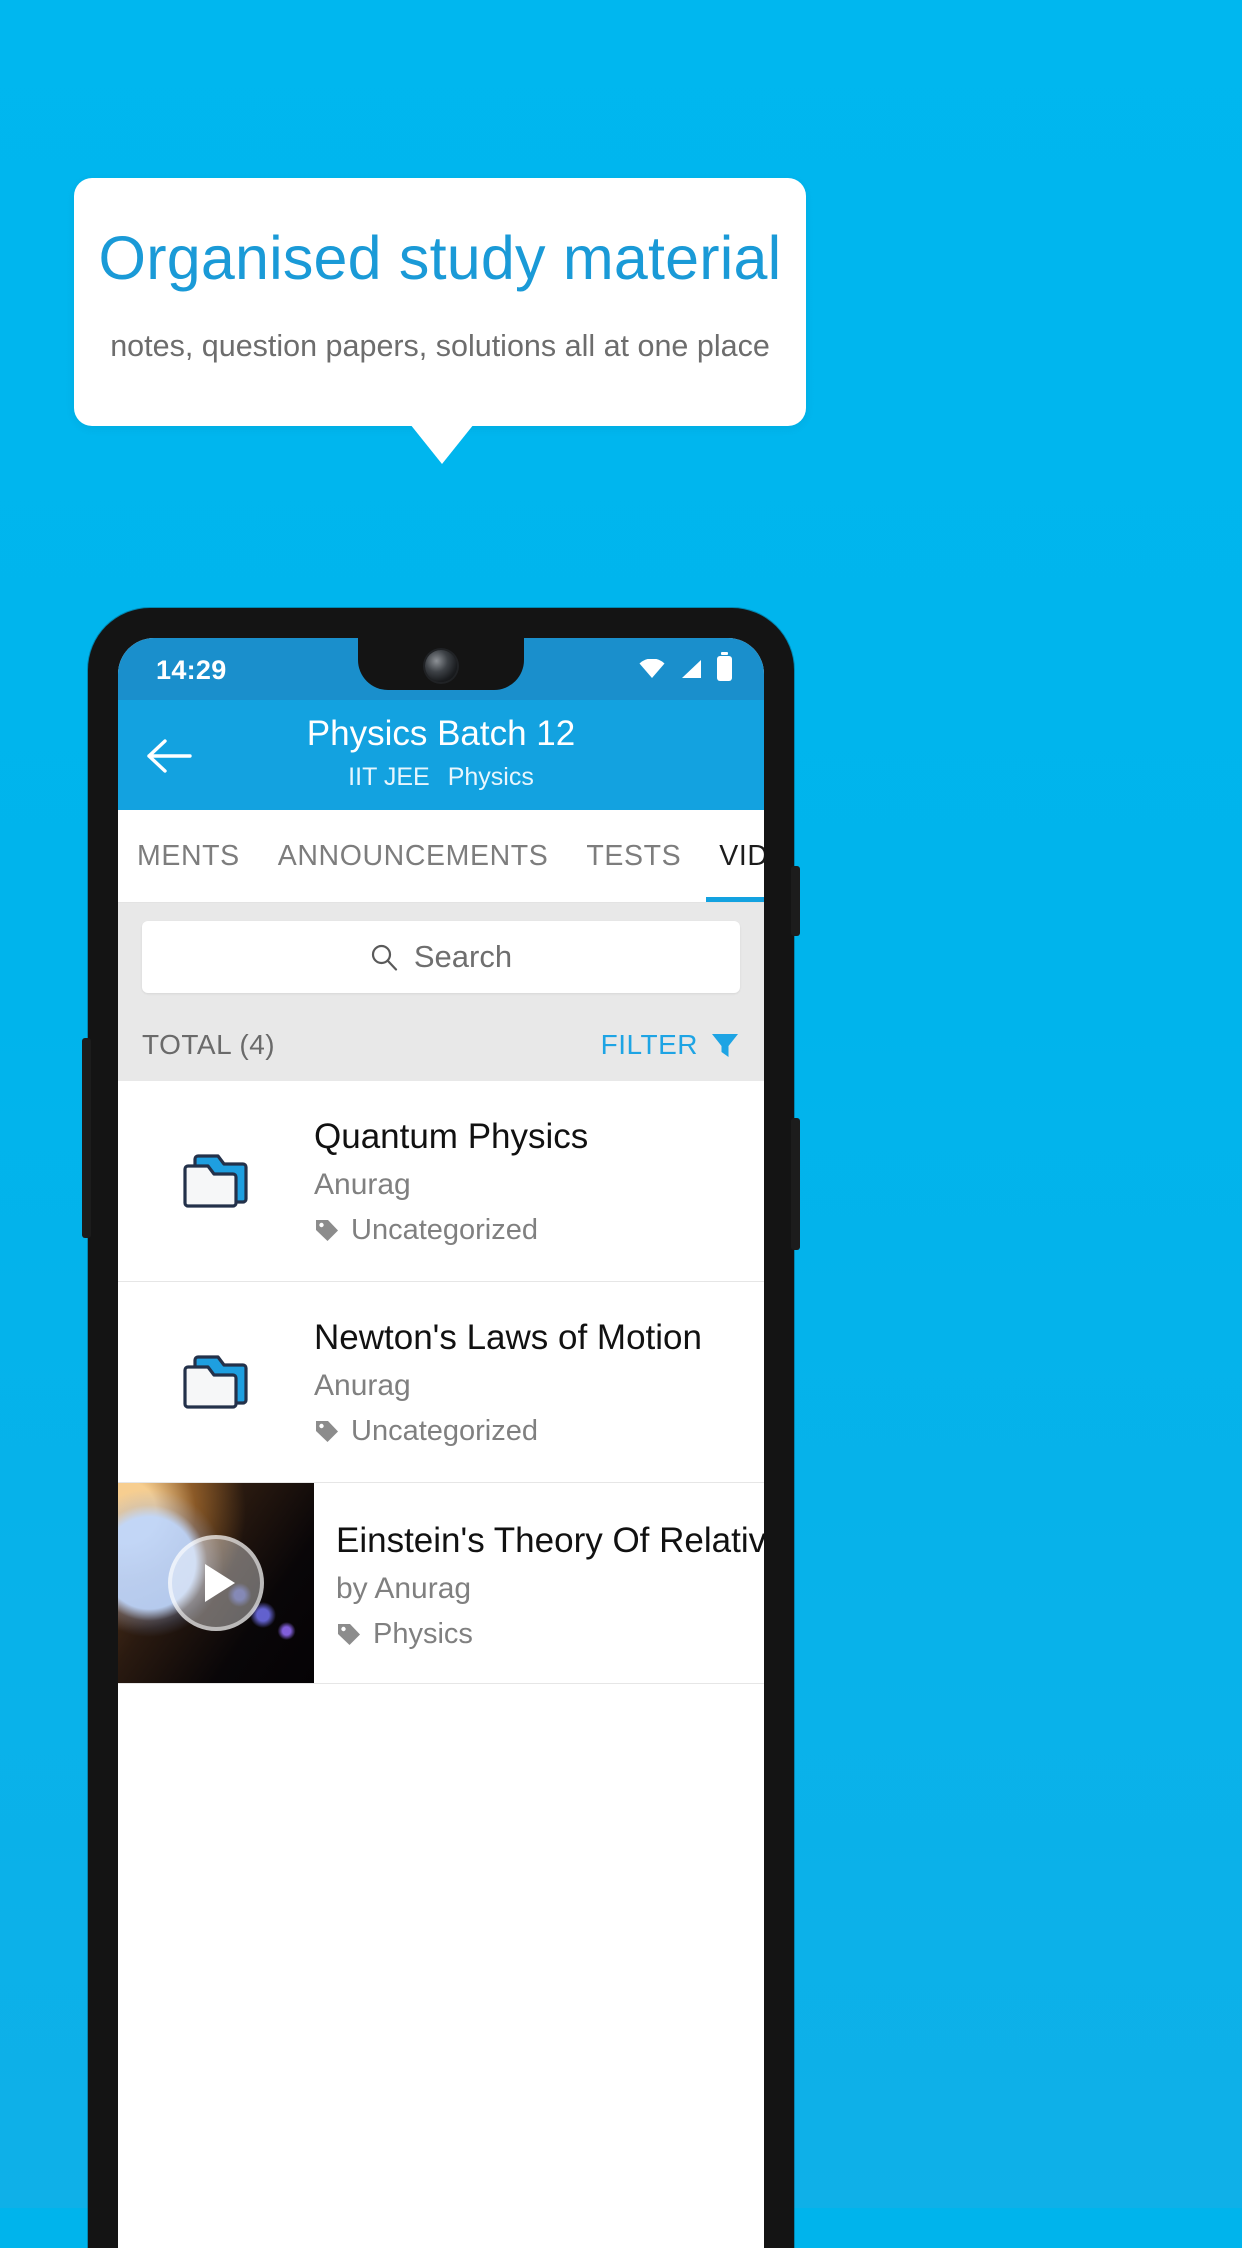 The height and width of the screenshot is (2248, 1242). Describe the element at coordinates (441, 1045) in the screenshot. I see `list-toolbar: TOTAL (4) FILTER` at that location.